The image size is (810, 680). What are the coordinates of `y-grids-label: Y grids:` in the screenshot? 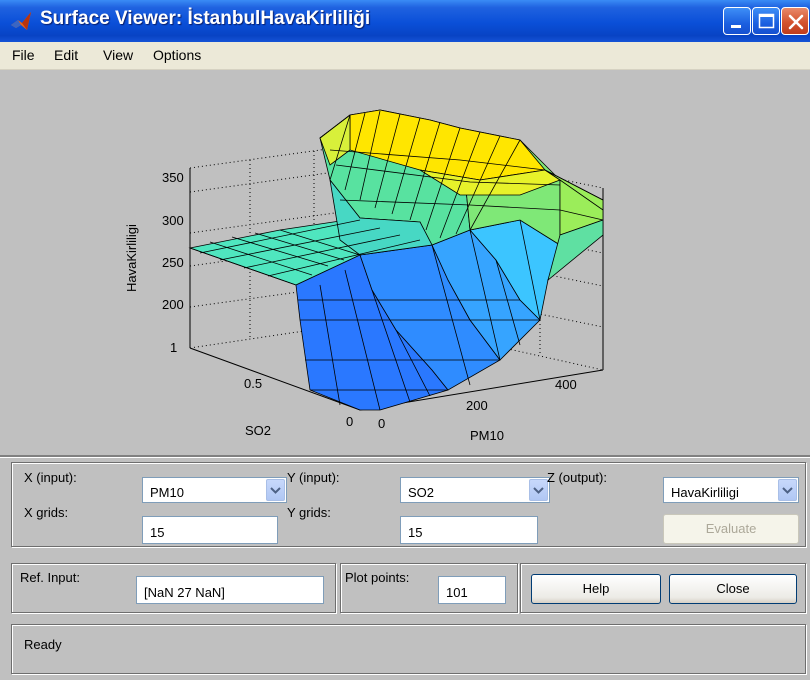 It's located at (309, 512).